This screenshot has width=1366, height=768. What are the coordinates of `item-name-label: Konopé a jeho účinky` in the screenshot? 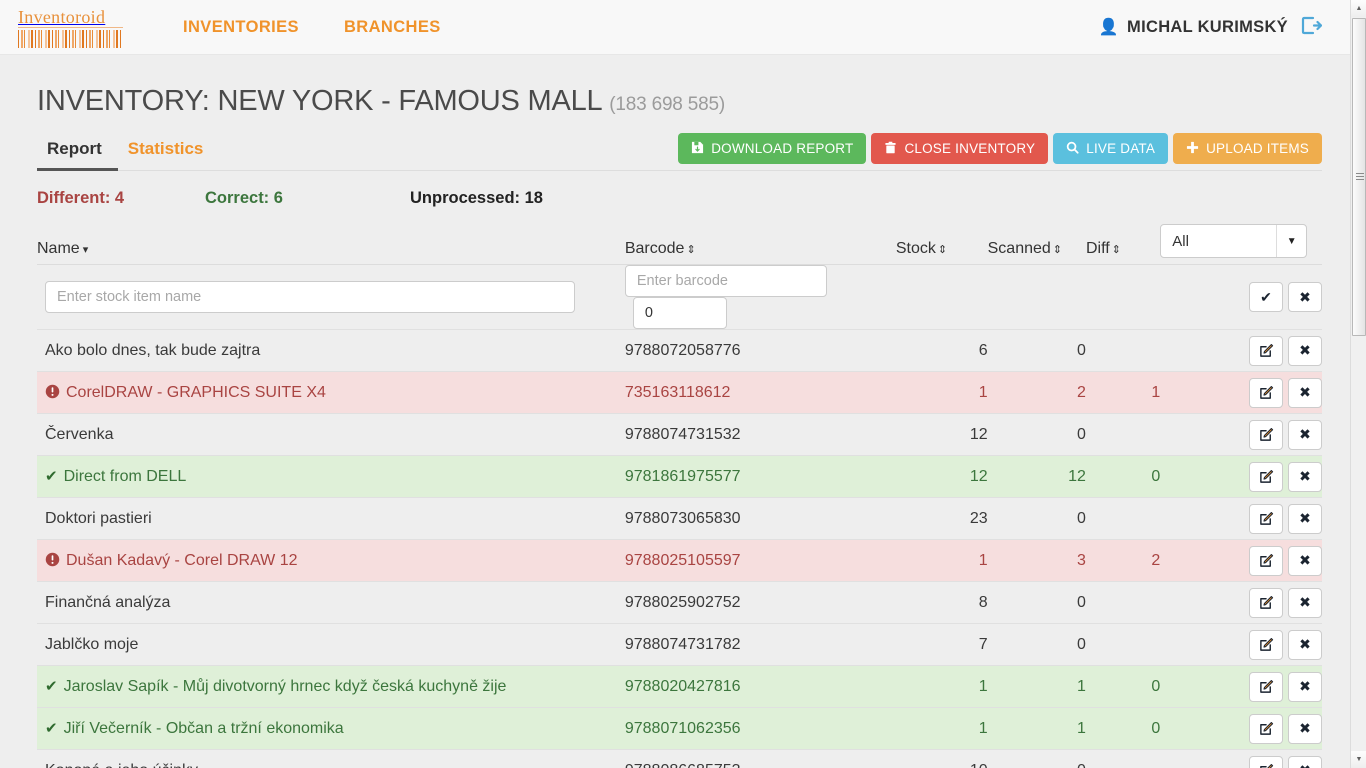 It's located at (121, 765).